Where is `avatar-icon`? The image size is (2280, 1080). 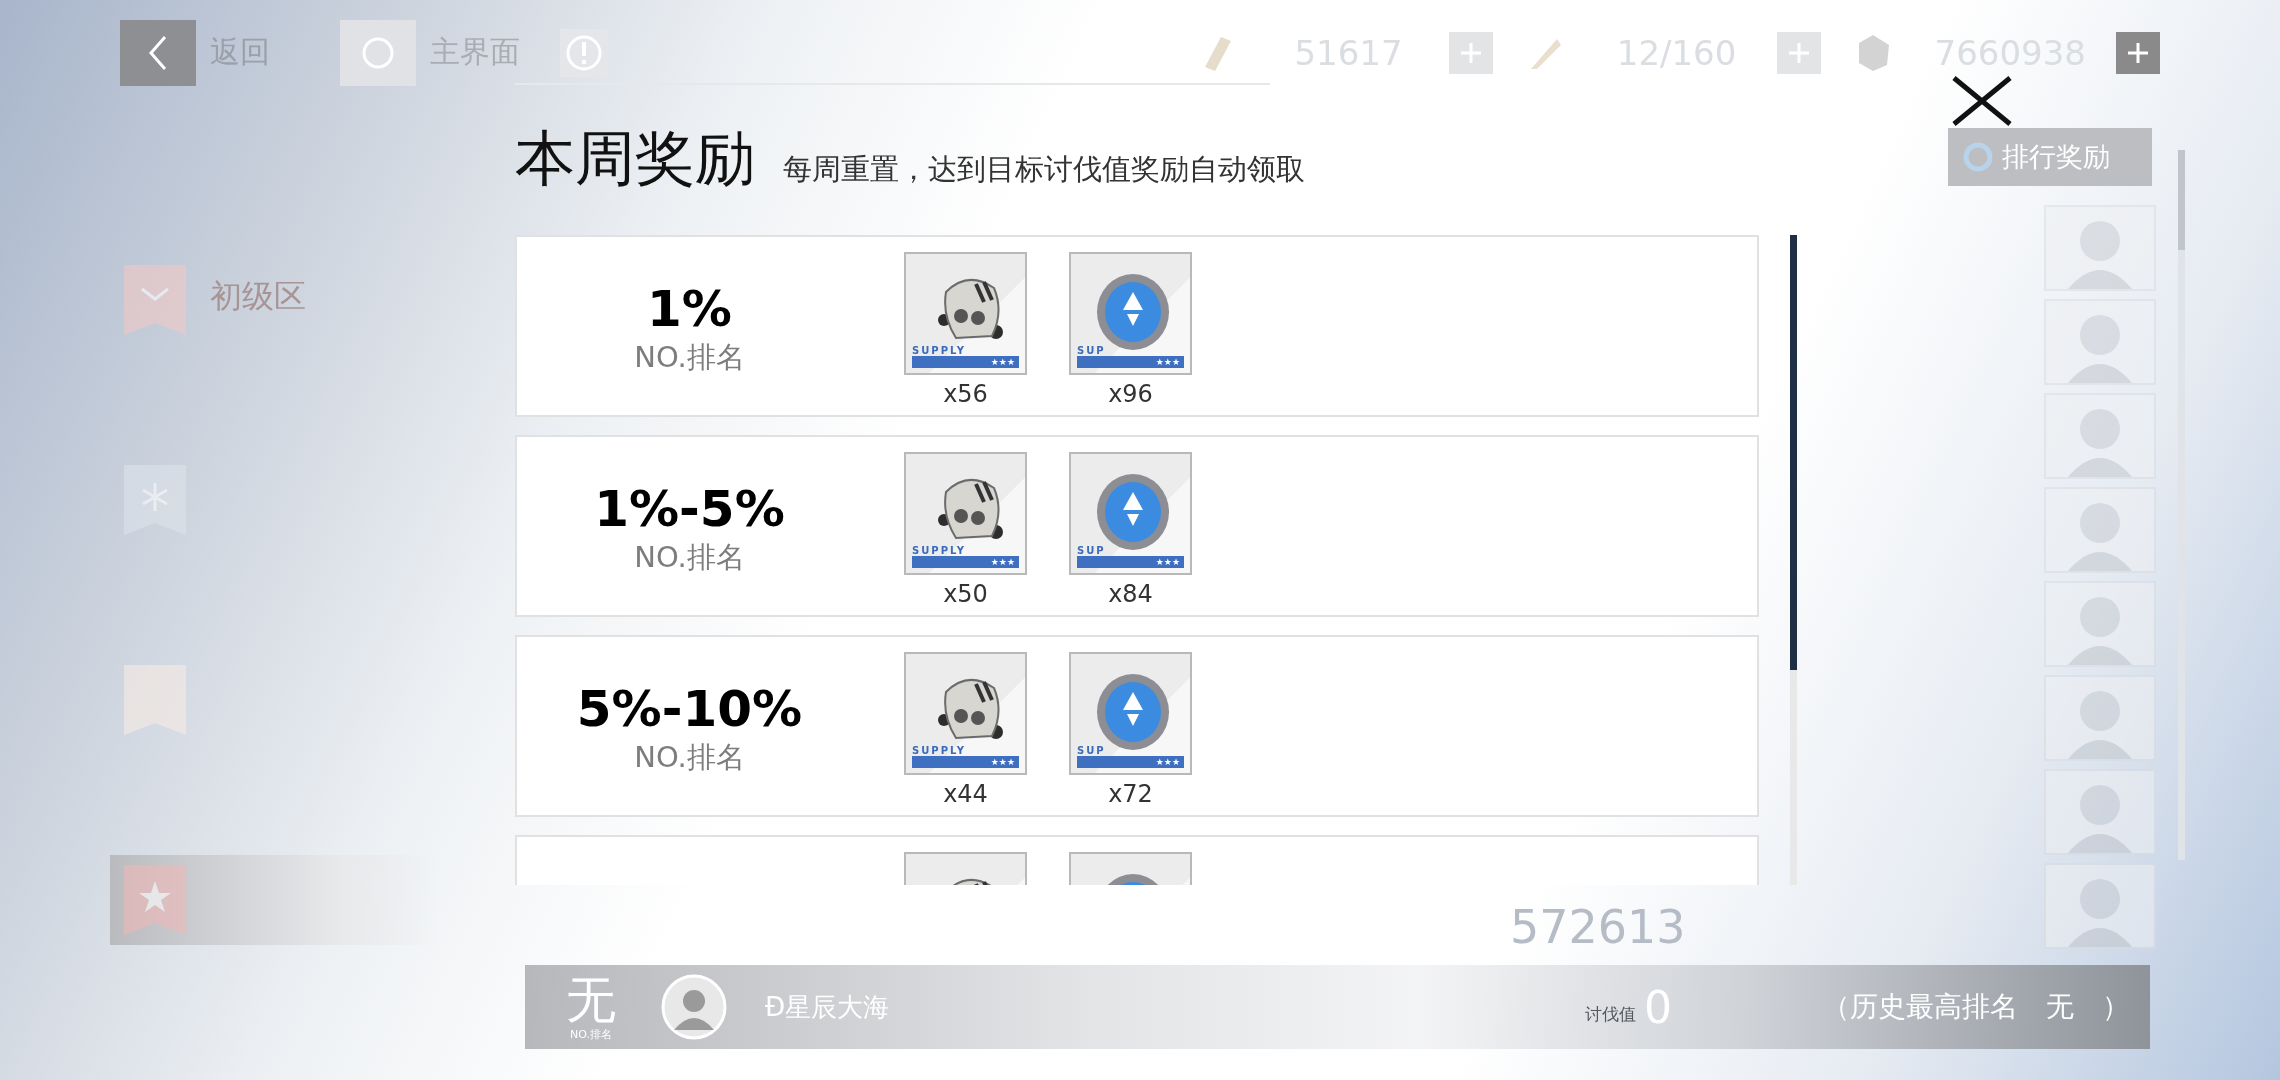 avatar-icon is located at coordinates (694, 1007).